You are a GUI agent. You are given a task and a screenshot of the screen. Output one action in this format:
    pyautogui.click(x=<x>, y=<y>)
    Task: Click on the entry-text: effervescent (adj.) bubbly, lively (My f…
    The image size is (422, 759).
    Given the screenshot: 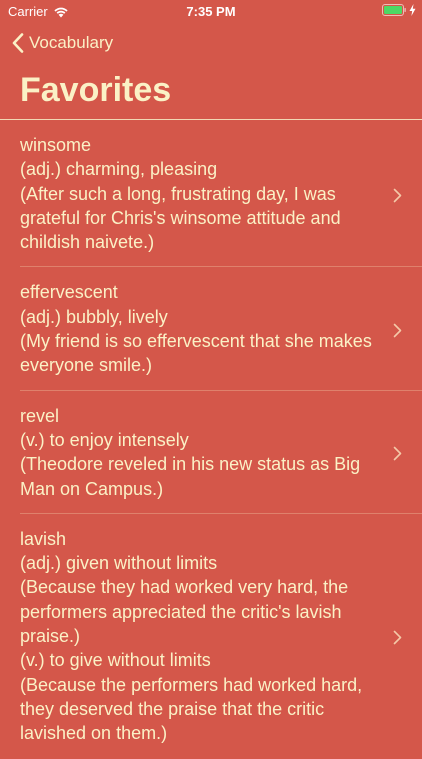 What is the action you would take?
    pyautogui.click(x=196, y=328)
    